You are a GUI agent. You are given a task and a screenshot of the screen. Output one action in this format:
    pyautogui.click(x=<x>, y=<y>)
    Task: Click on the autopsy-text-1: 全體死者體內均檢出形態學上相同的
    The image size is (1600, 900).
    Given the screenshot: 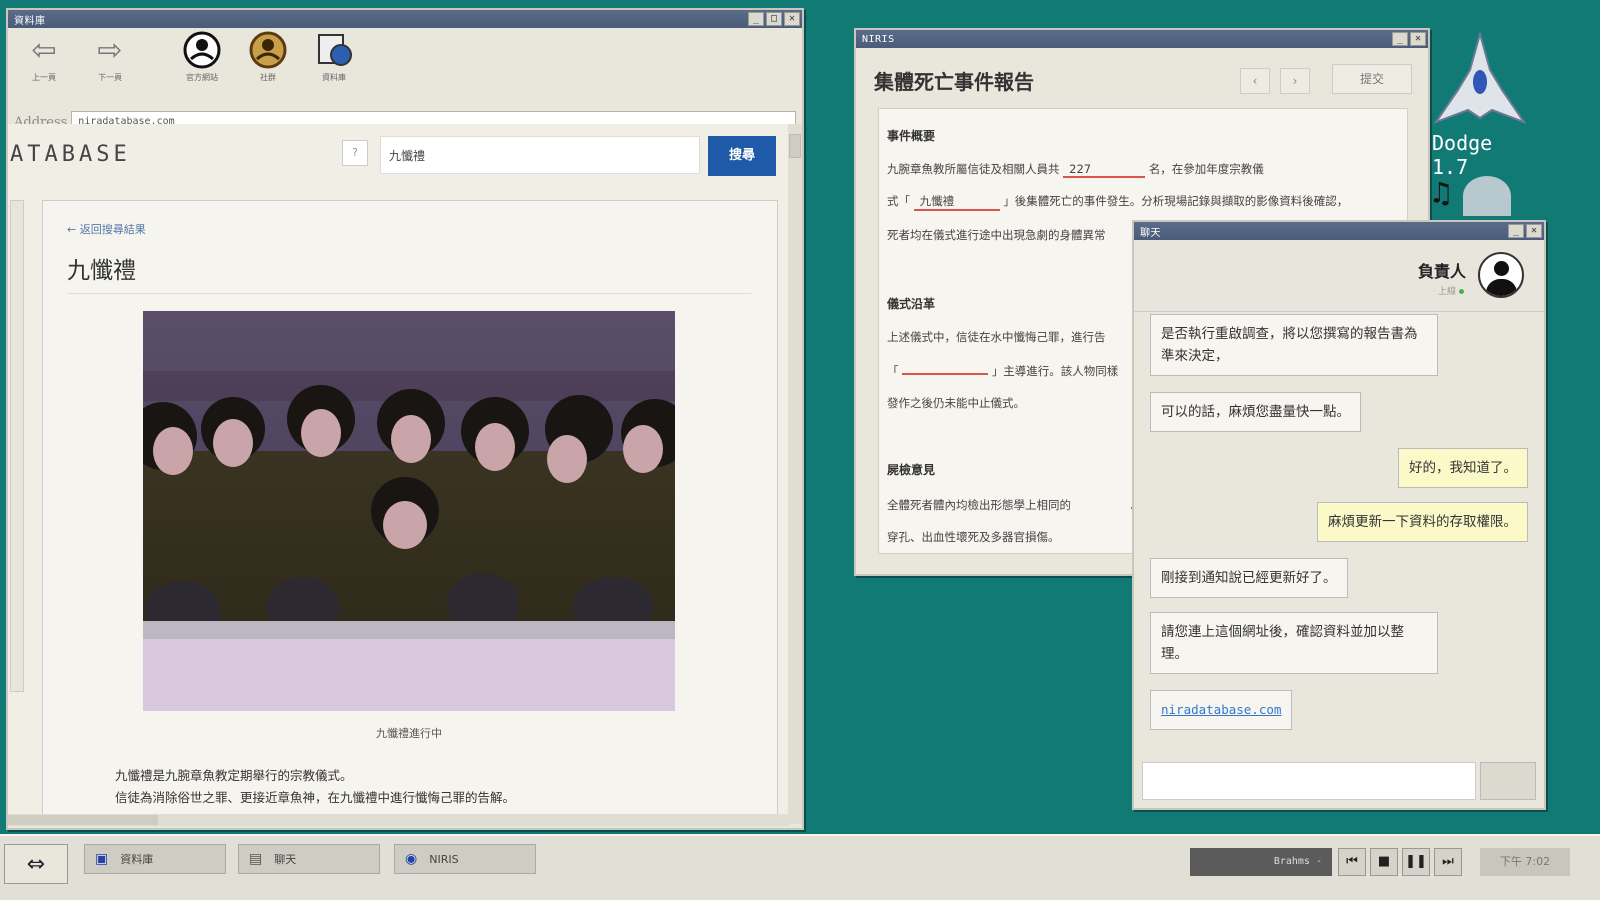 What is the action you would take?
    pyautogui.click(x=979, y=505)
    